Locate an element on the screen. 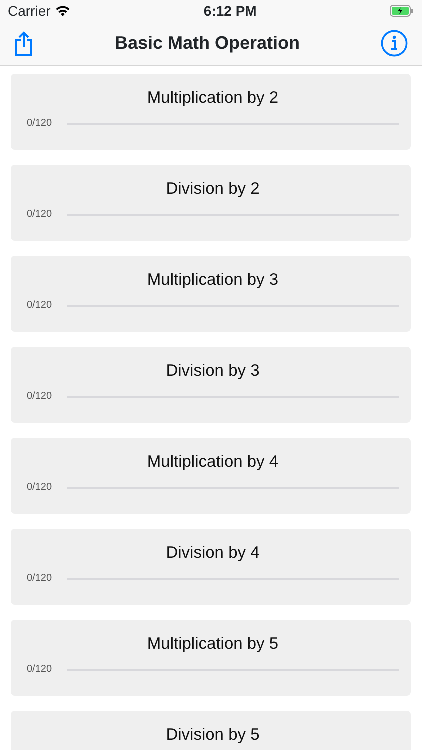 The image size is (422, 750). lesson-title: Division by 4 is located at coordinates (213, 553).